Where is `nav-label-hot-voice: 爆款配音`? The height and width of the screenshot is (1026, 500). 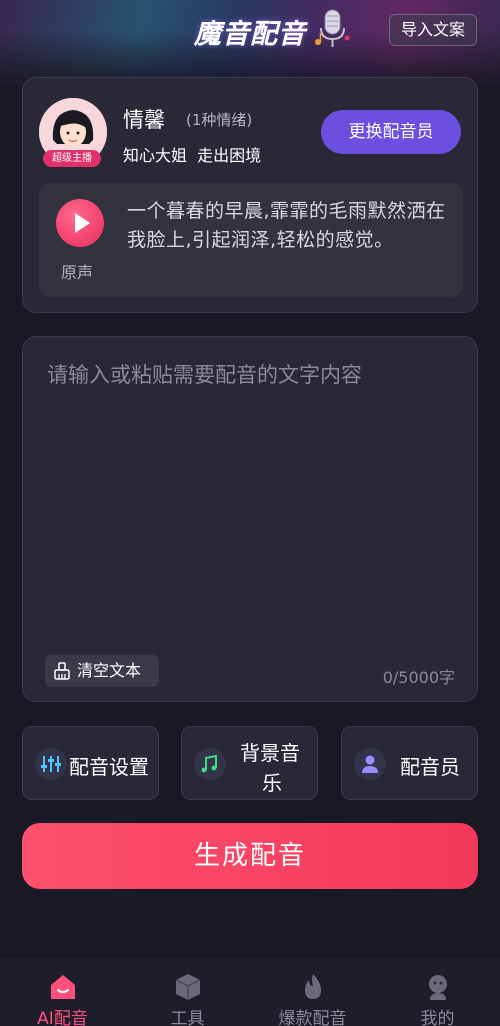 nav-label-hot-voice: 爆款配音 is located at coordinates (312, 1017).